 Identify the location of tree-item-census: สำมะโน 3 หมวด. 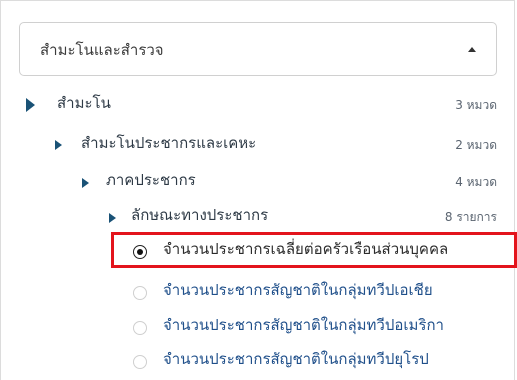
(258, 105).